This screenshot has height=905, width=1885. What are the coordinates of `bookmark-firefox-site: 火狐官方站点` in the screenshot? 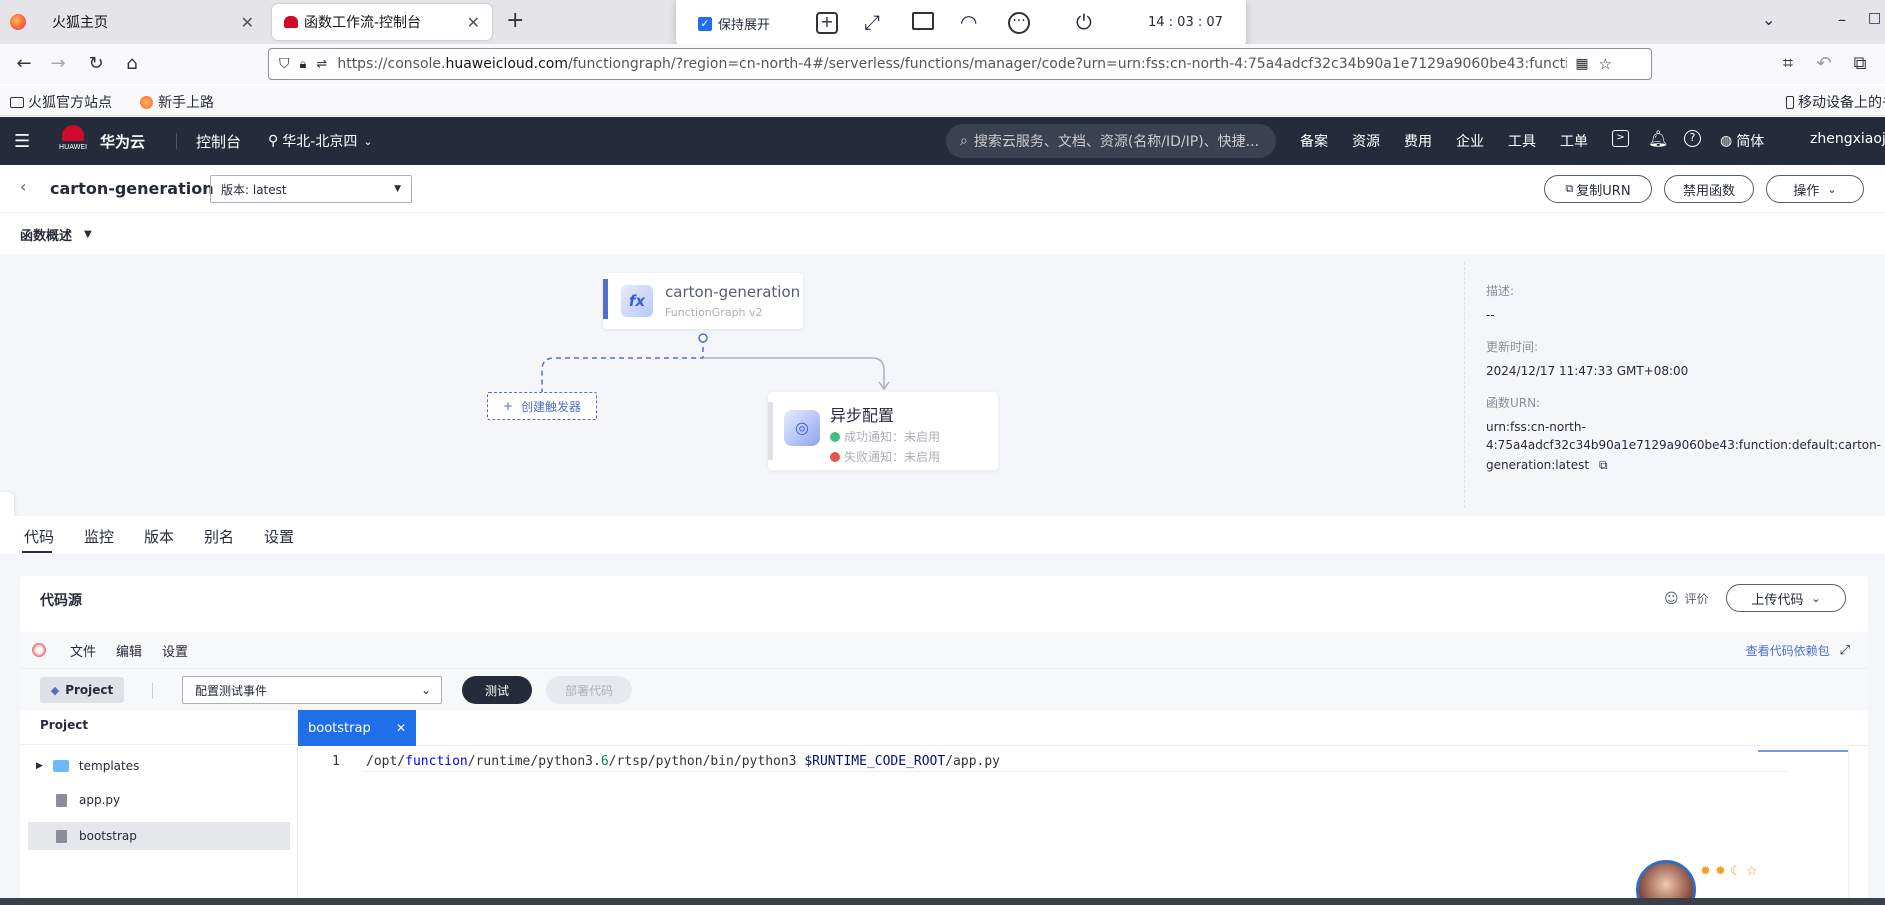 It's located at (61, 102).